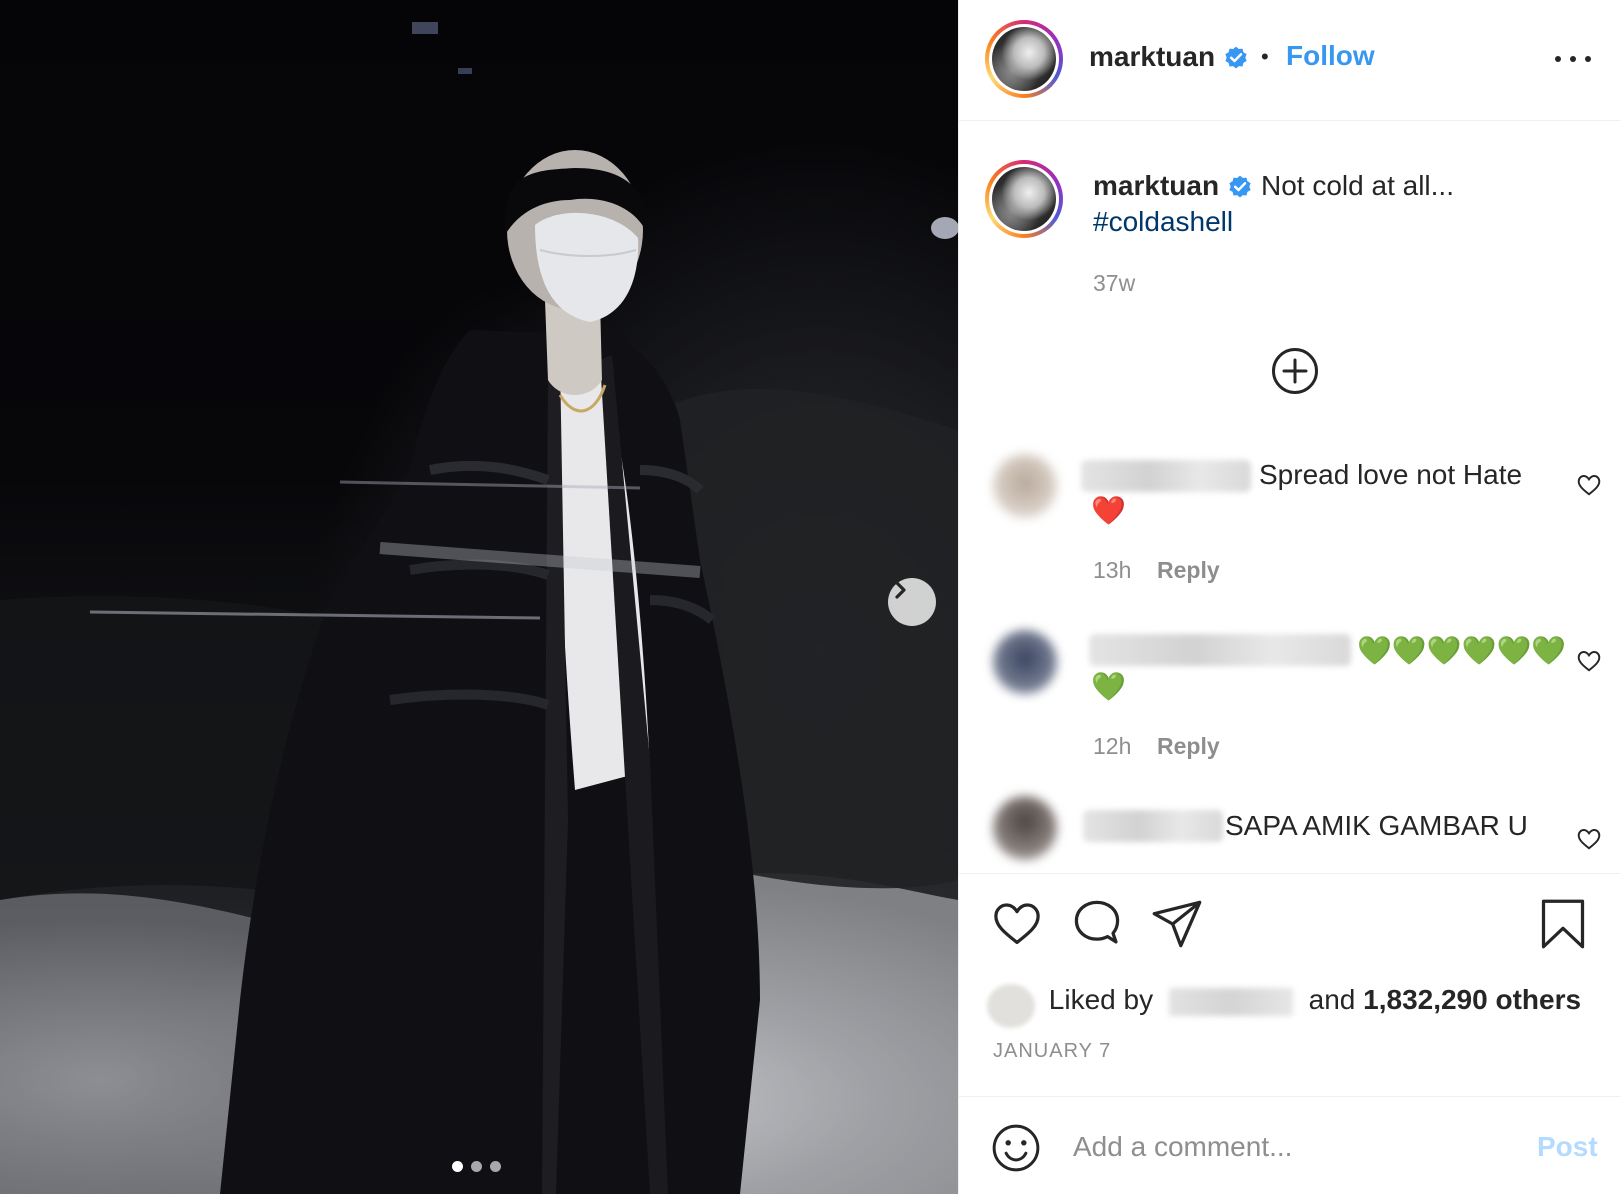 The height and width of the screenshot is (1194, 1620). What do you see at coordinates (1283, 1147) in the screenshot?
I see `comment-input` at bounding box center [1283, 1147].